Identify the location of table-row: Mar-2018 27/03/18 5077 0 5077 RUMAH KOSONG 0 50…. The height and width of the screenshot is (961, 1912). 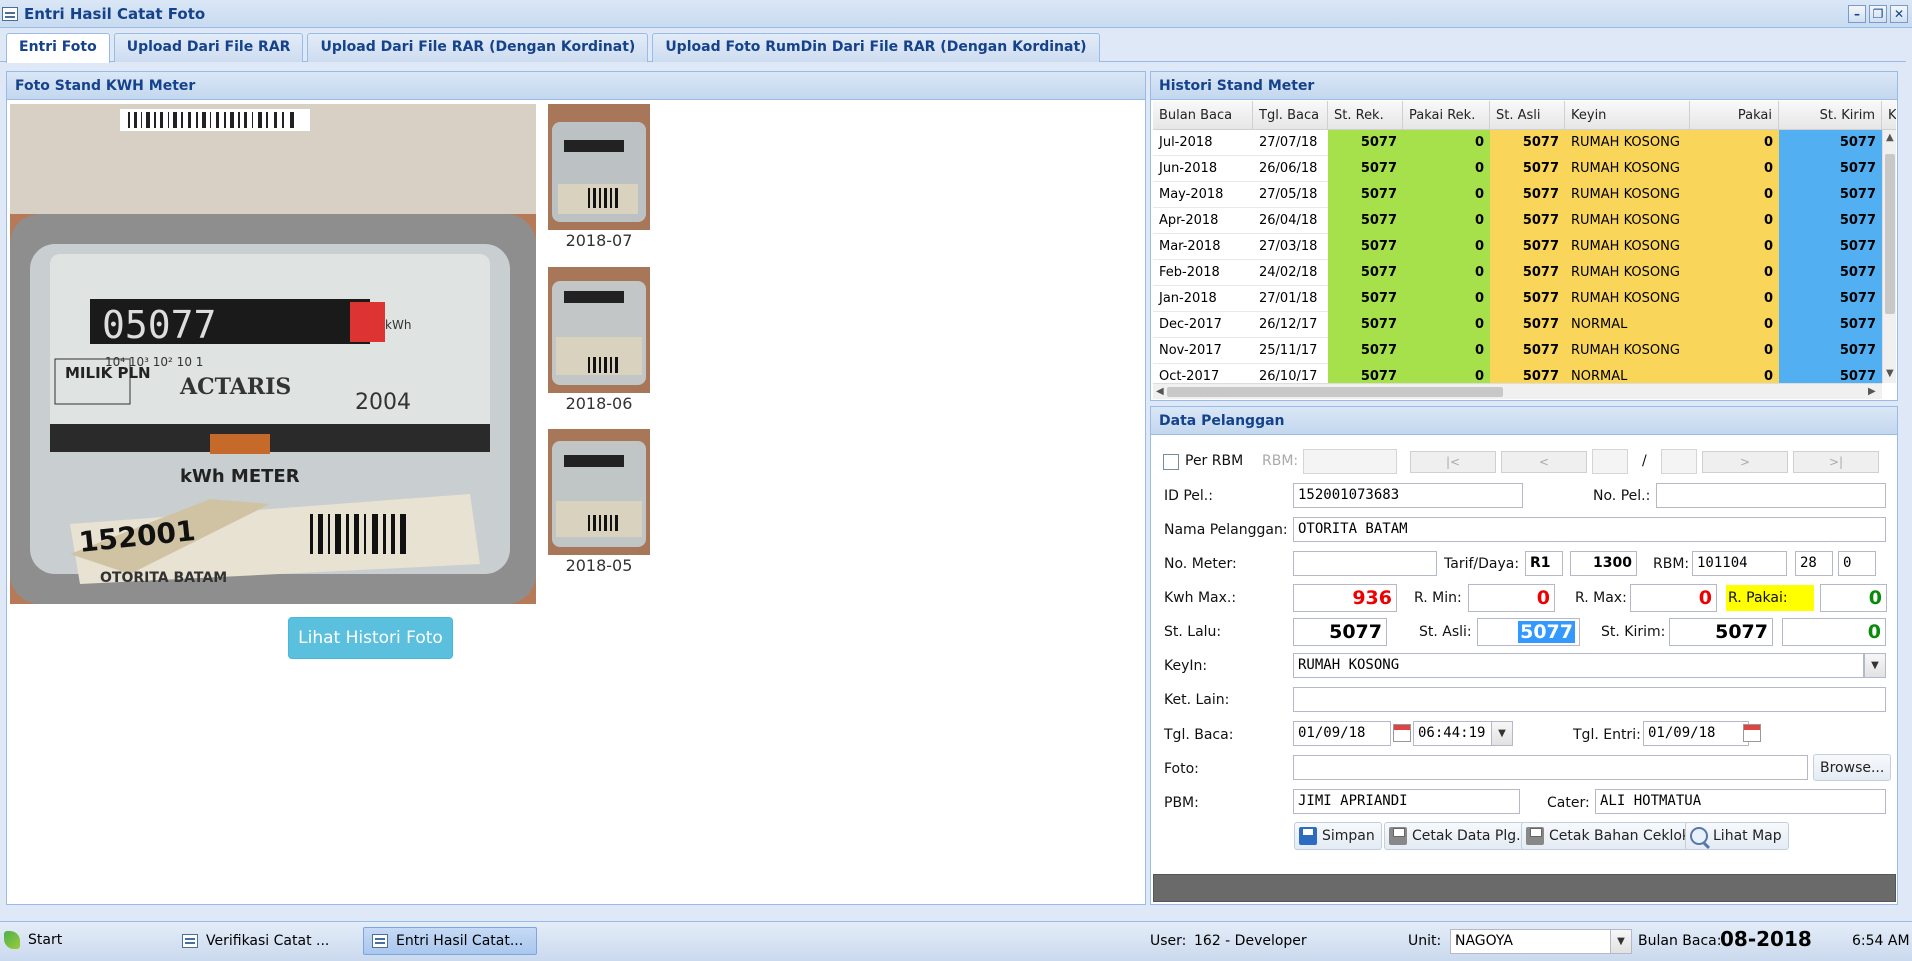
(1517, 247).